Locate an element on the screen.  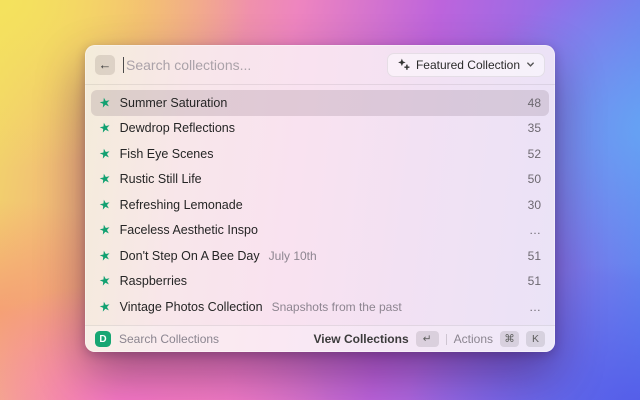
back-arrow-icon: ← is located at coordinates (105, 64).